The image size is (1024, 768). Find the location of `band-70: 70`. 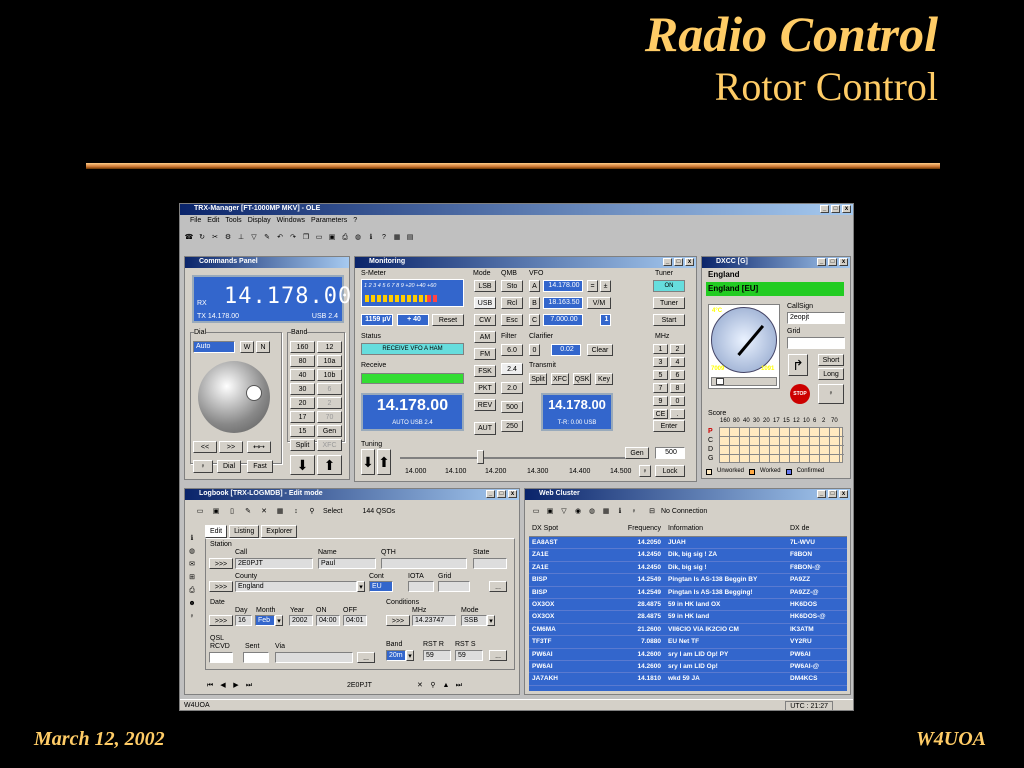

band-70: 70 is located at coordinates (329, 417).